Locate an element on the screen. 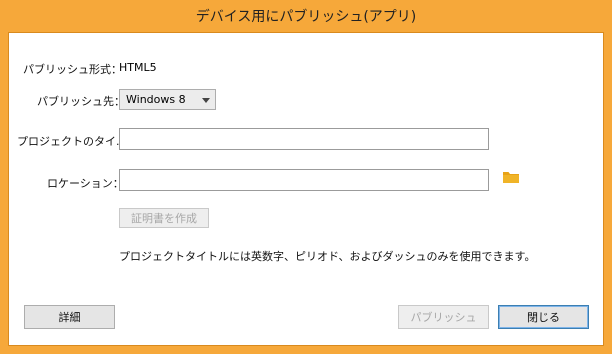  close-label: 閉じる is located at coordinates (543, 317).